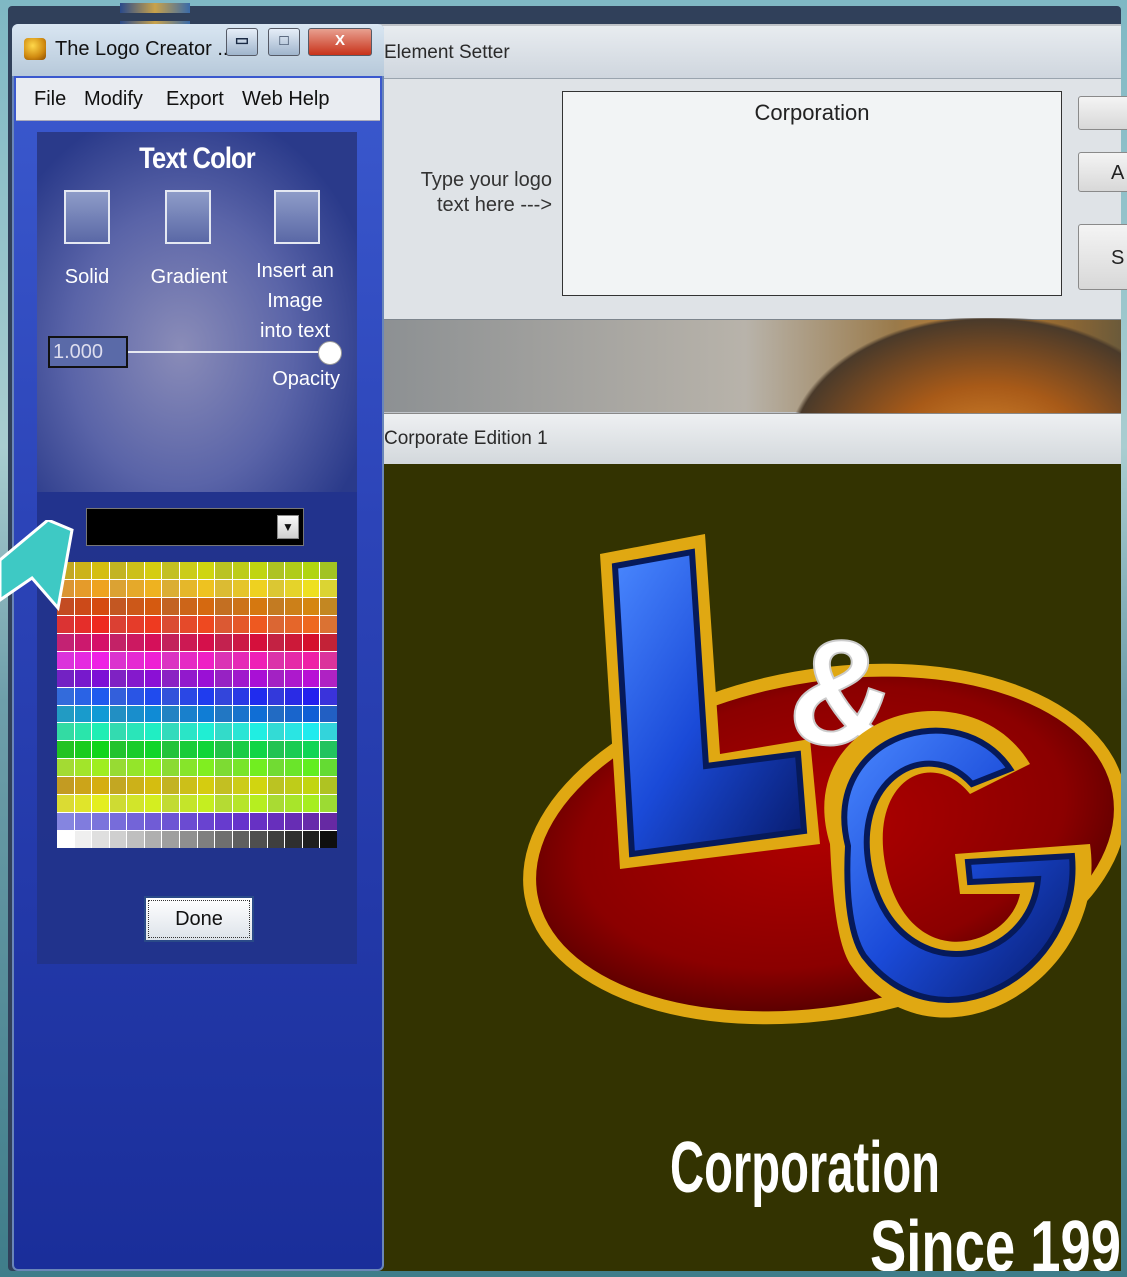 Image resolution: width=1127 pixels, height=1277 pixels. Describe the element at coordinates (812, 193) in the screenshot. I see `logo-text-input: Corporation` at that location.